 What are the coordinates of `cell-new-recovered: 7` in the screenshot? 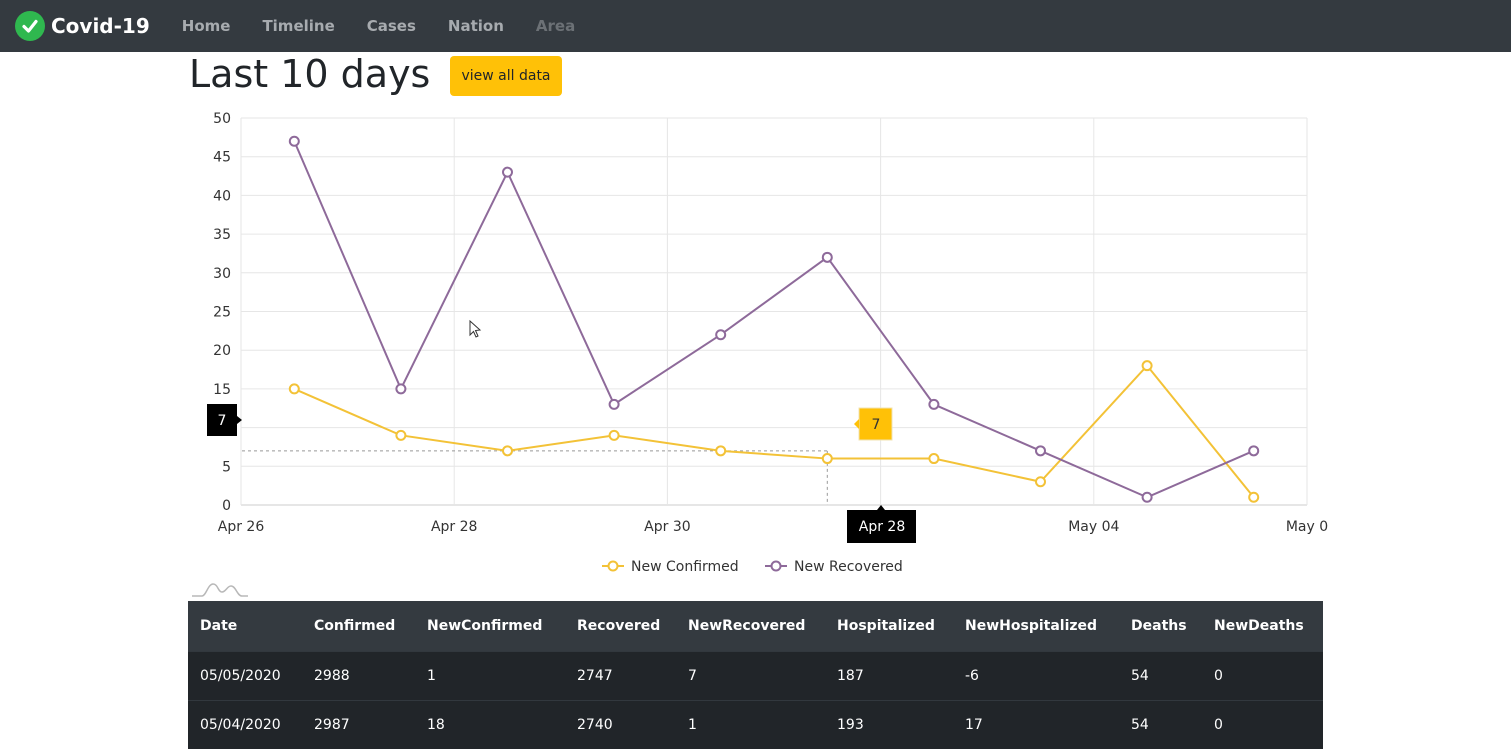 It's located at (692, 675).